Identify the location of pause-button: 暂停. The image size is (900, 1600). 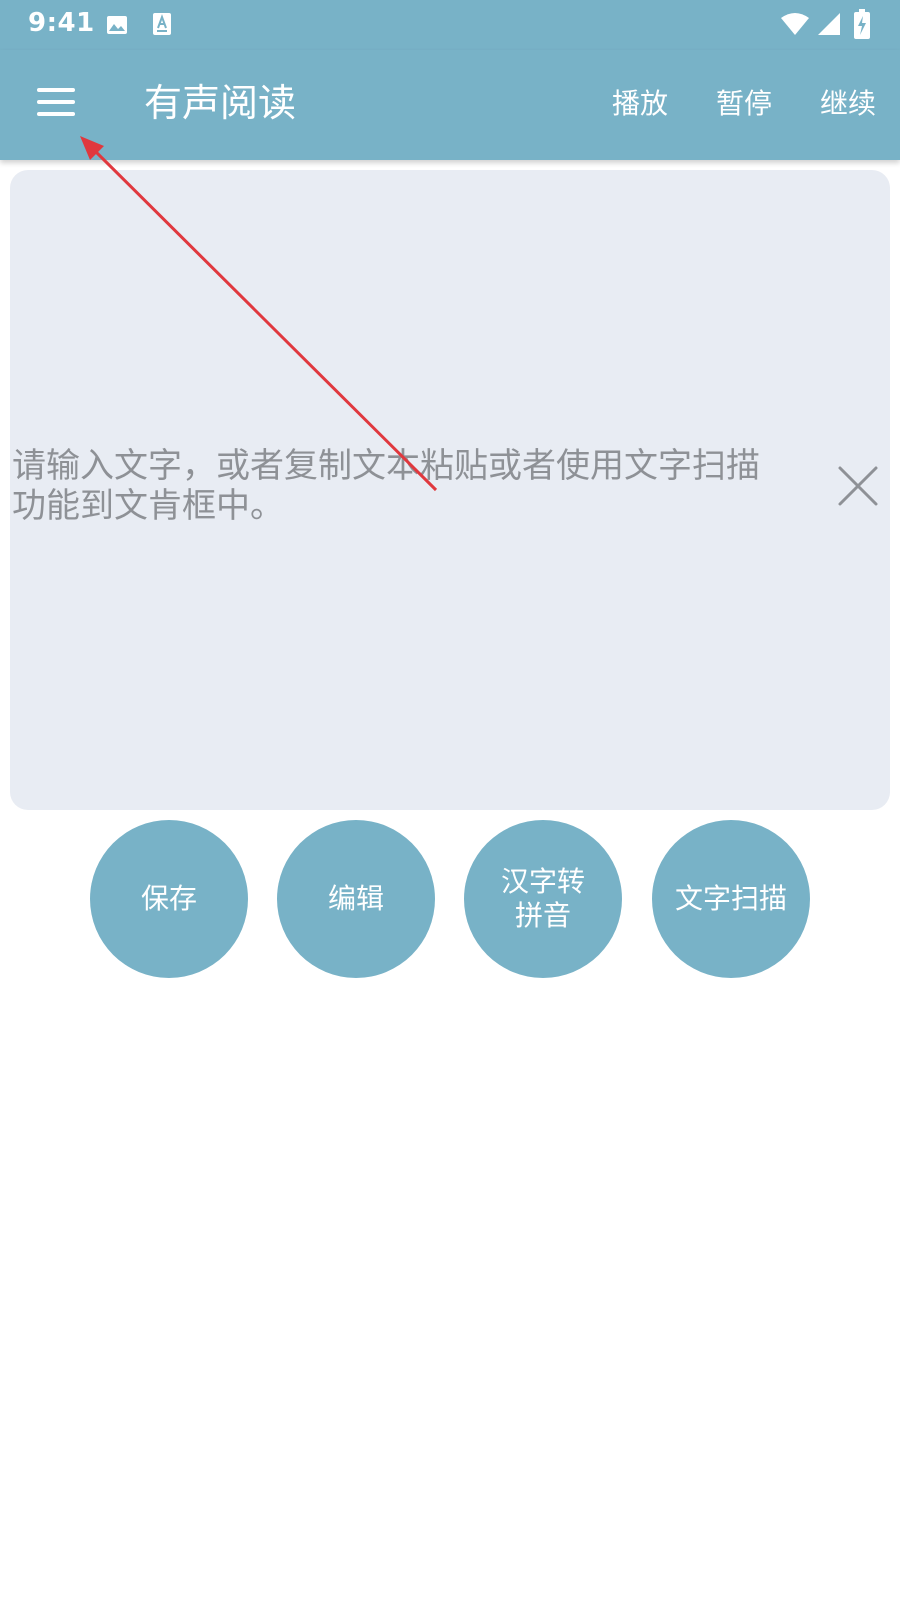
(744, 104).